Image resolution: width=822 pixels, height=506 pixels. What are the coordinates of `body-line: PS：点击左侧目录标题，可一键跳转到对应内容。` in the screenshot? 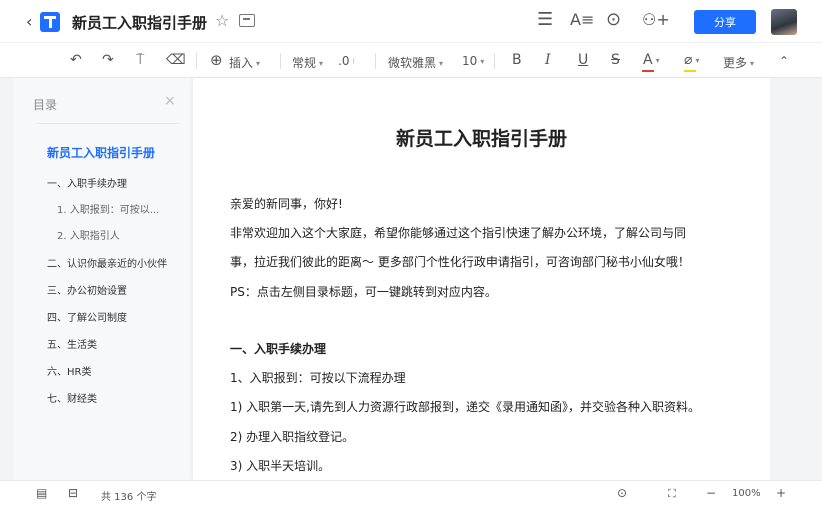 It's located at (363, 291).